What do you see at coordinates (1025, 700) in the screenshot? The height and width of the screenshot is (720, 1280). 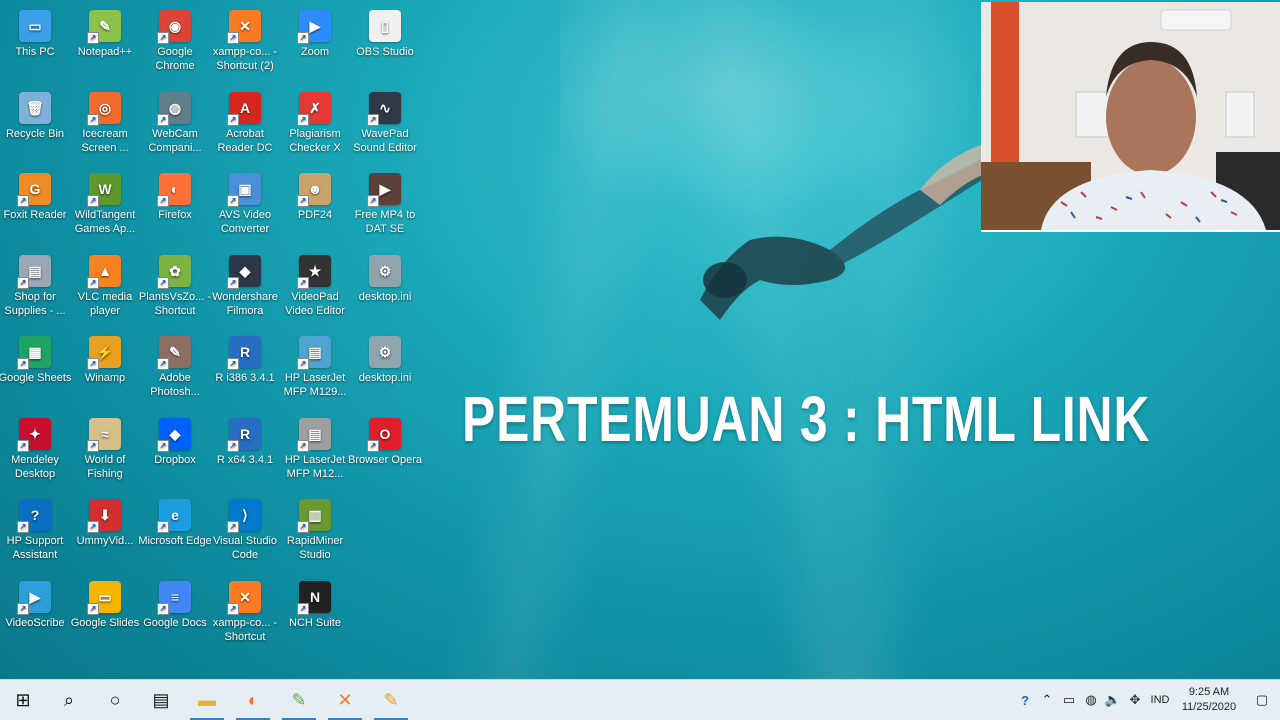 I see `help-icon: ?` at bounding box center [1025, 700].